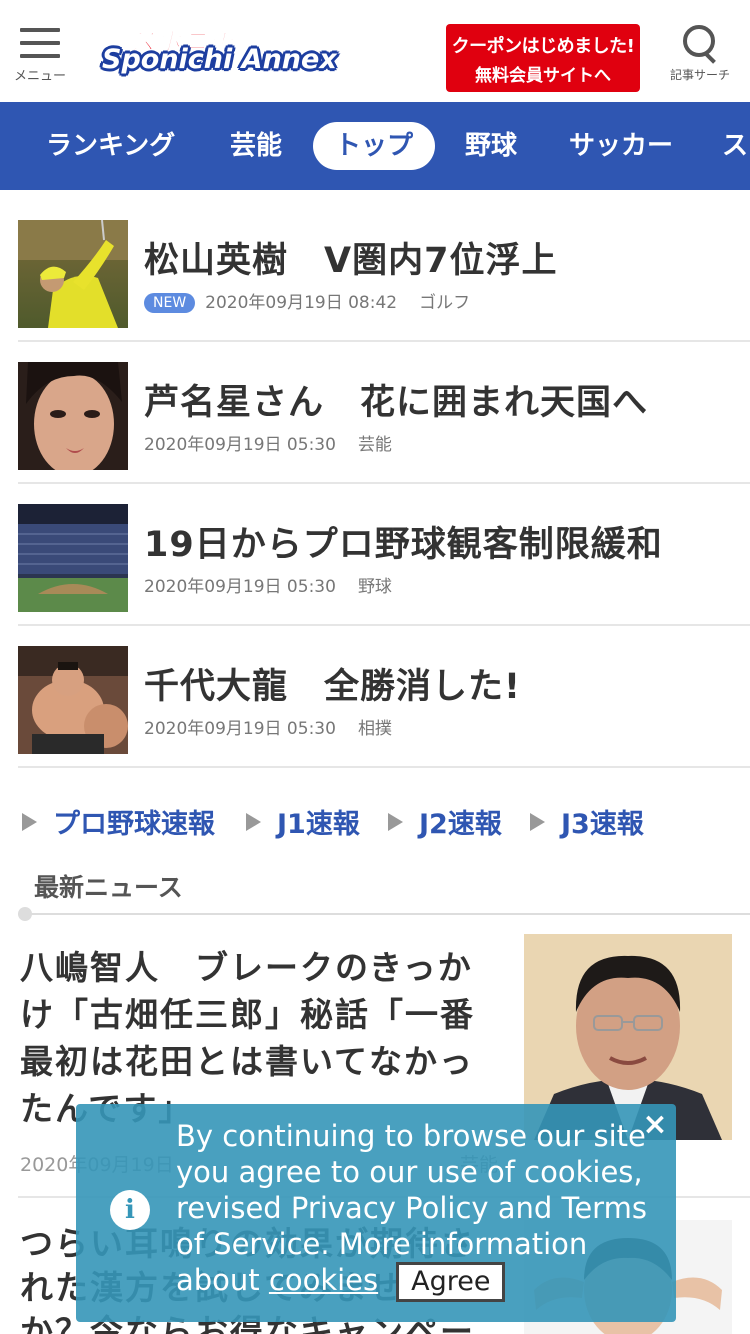 The width and height of the screenshot is (750, 1334). What do you see at coordinates (323, 1280) in the screenshot?
I see `cookies-link: cookies` at bounding box center [323, 1280].